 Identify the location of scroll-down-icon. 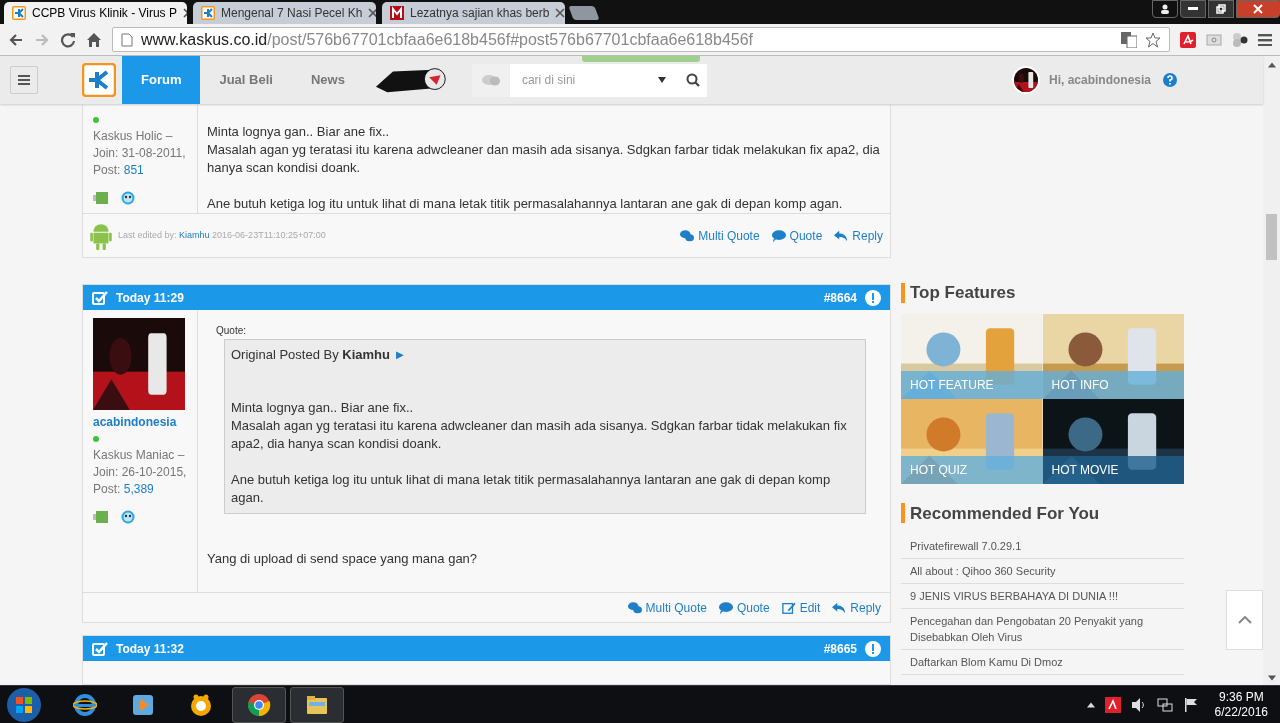
(1271, 678).